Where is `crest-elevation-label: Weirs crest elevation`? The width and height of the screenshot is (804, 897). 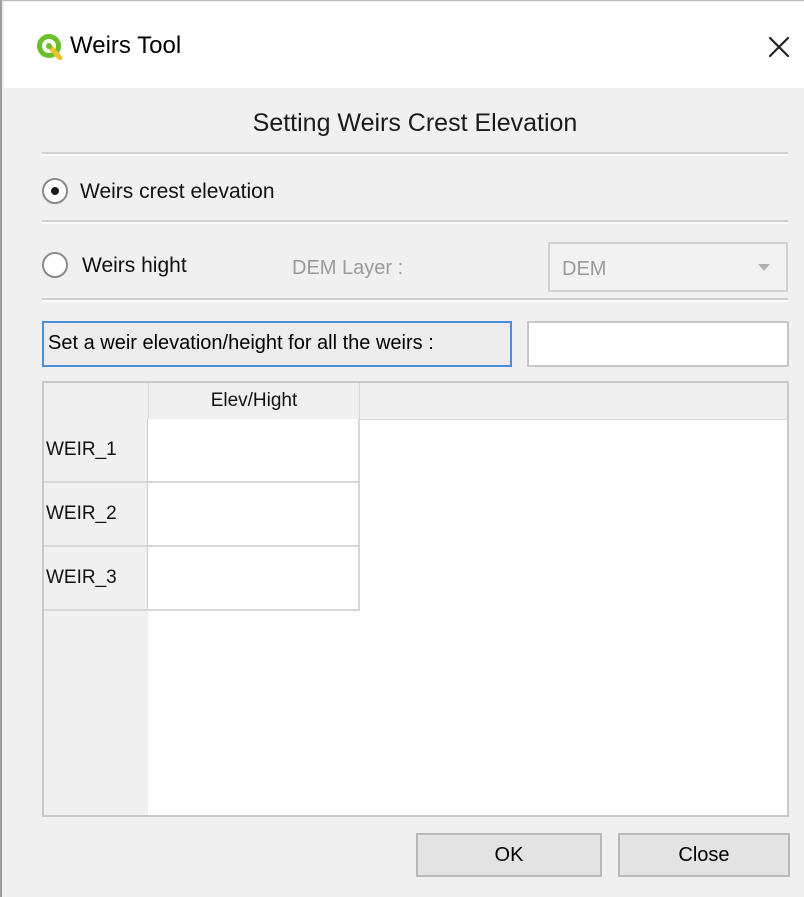
crest-elevation-label: Weirs crest elevation is located at coordinates (177, 191).